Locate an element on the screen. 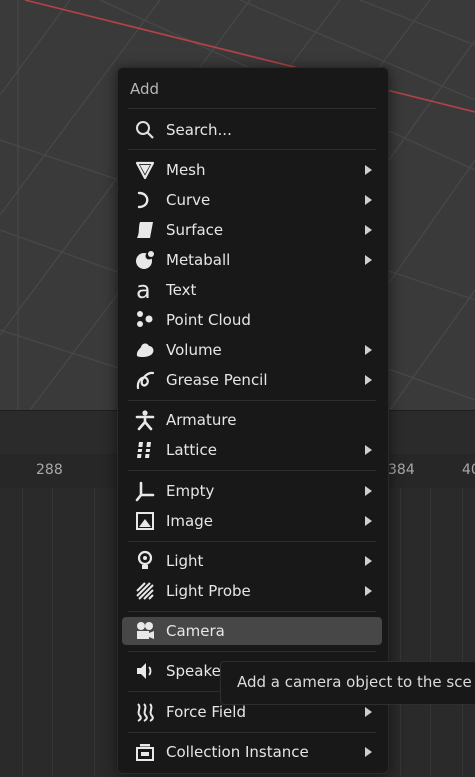  mesh-icon is located at coordinates (145, 170).